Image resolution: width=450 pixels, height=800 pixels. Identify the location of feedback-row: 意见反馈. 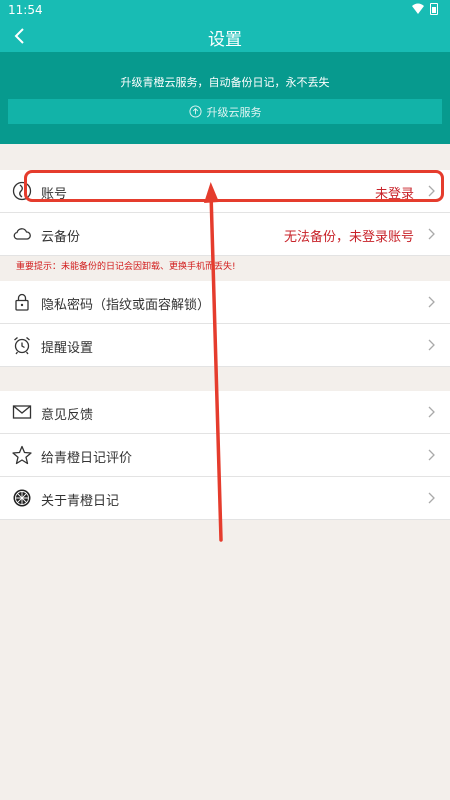
(225, 412).